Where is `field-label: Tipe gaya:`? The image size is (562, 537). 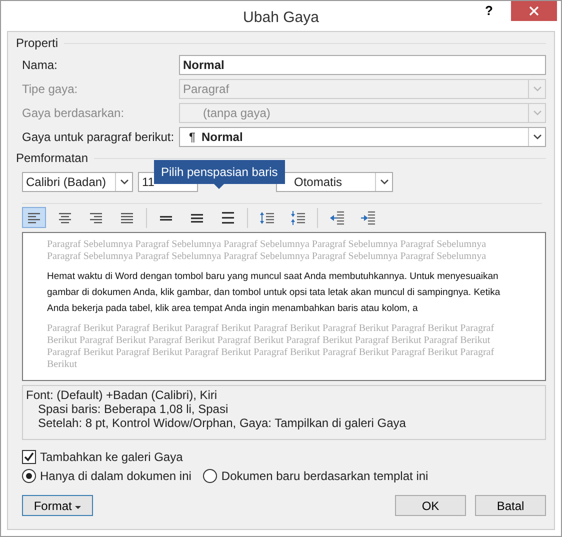
field-label: Tipe gaya: is located at coordinates (50, 89).